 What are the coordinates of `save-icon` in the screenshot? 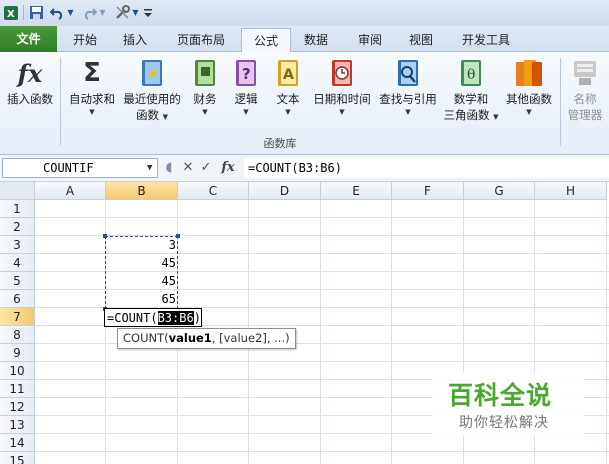 It's located at (36, 12).